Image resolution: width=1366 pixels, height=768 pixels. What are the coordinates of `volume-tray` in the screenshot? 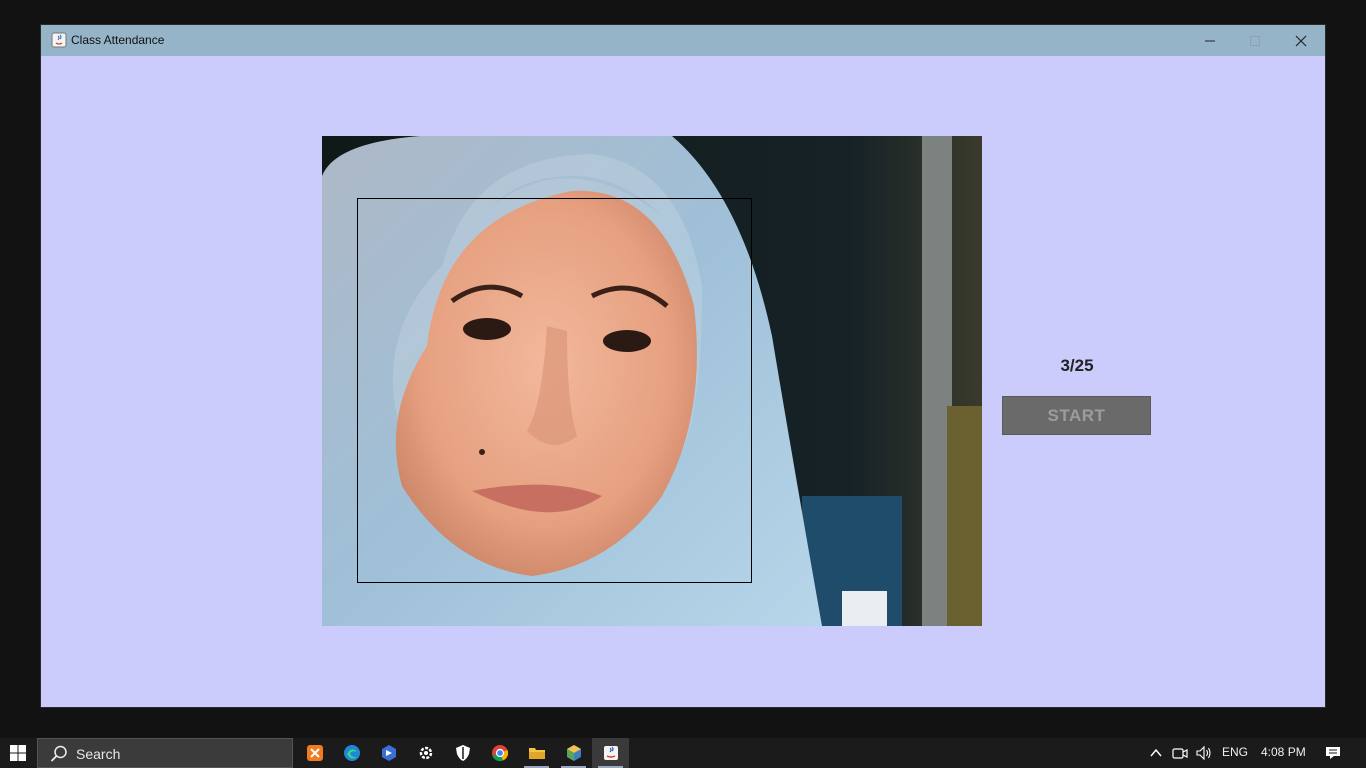 It's located at (1204, 753).